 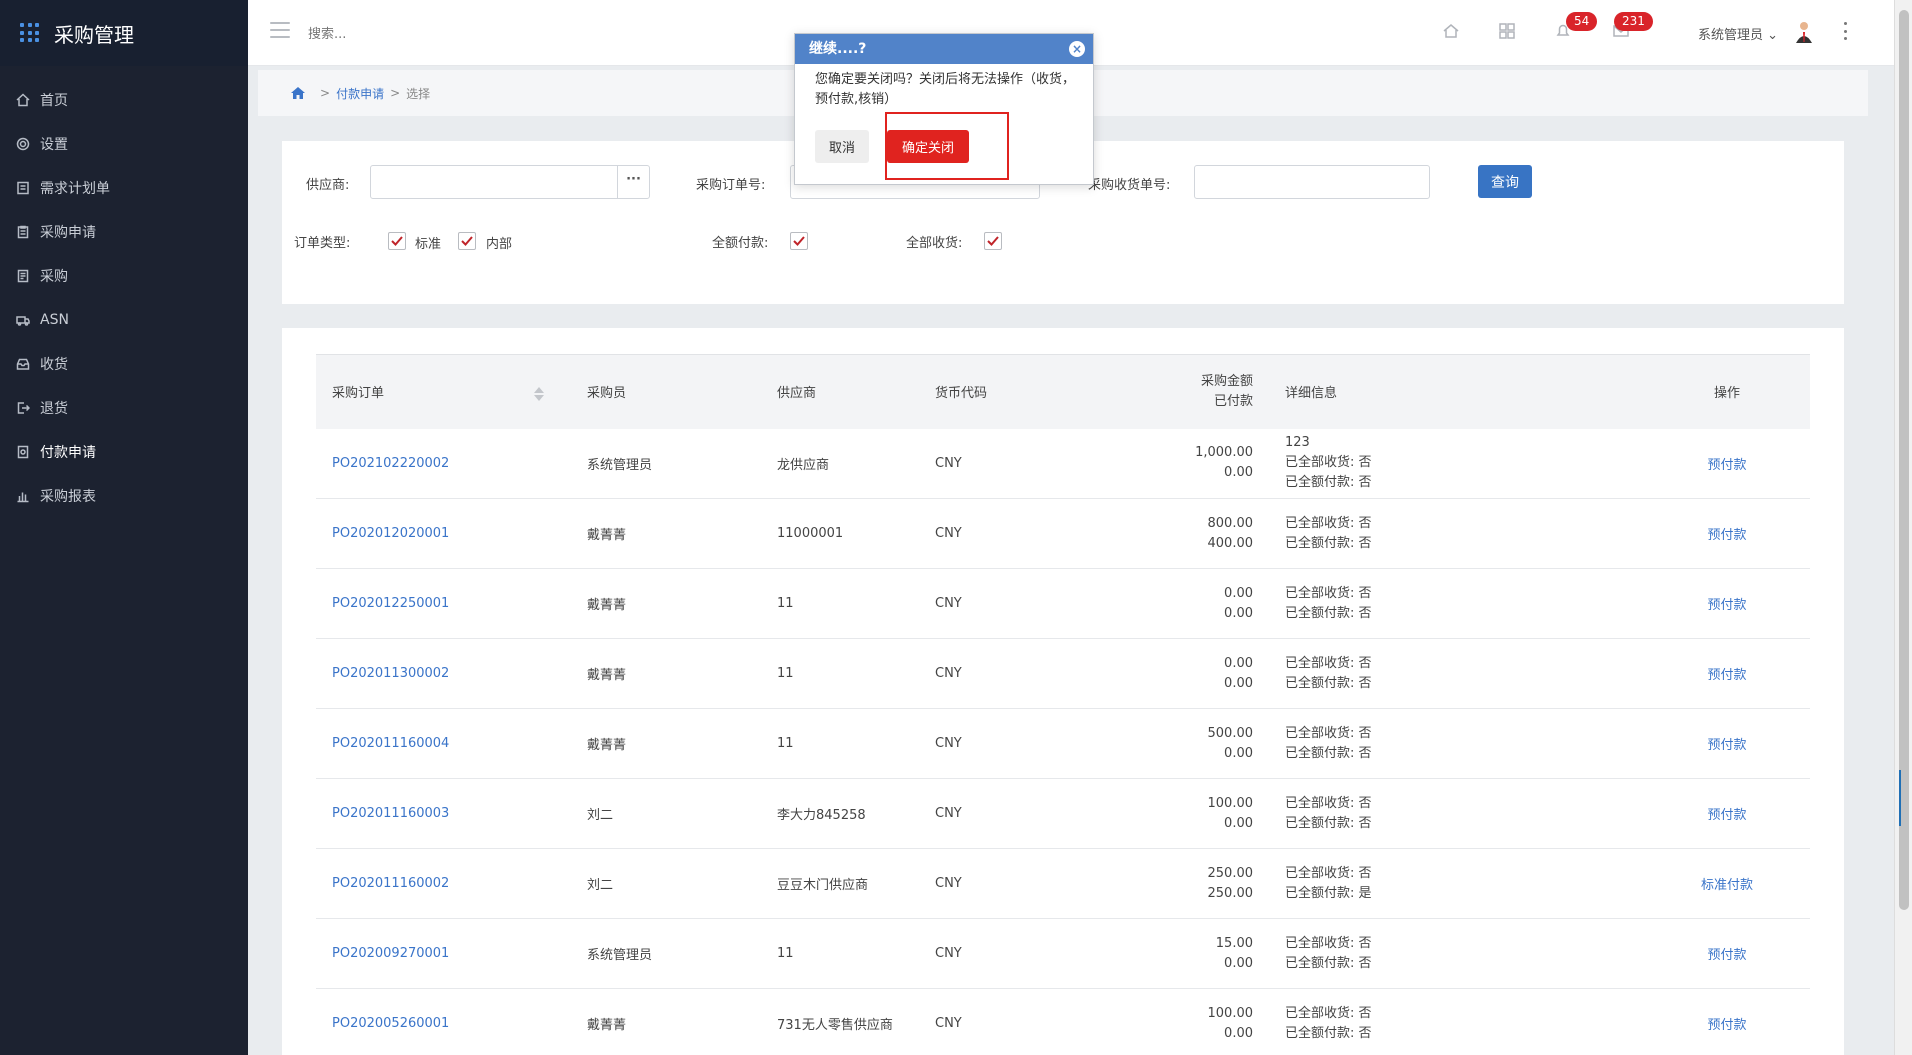 What do you see at coordinates (1456, 674) in the screenshot?
I see `detail-cell: 已全部收货: 否已全额付款: 否` at bounding box center [1456, 674].